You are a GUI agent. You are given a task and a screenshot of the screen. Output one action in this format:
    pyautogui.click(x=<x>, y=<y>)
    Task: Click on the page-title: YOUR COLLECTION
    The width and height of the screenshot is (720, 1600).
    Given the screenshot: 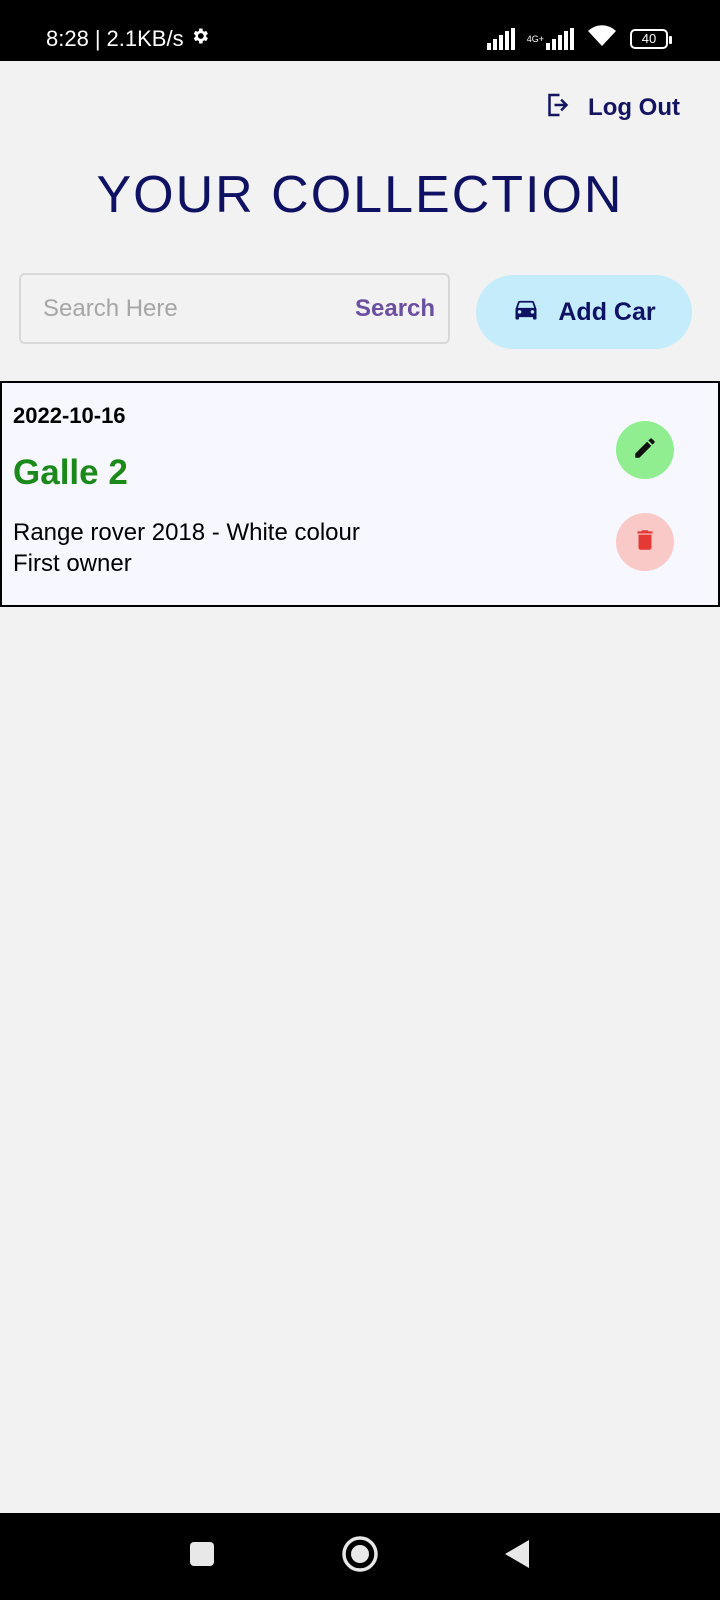 What is the action you would take?
    pyautogui.click(x=360, y=195)
    